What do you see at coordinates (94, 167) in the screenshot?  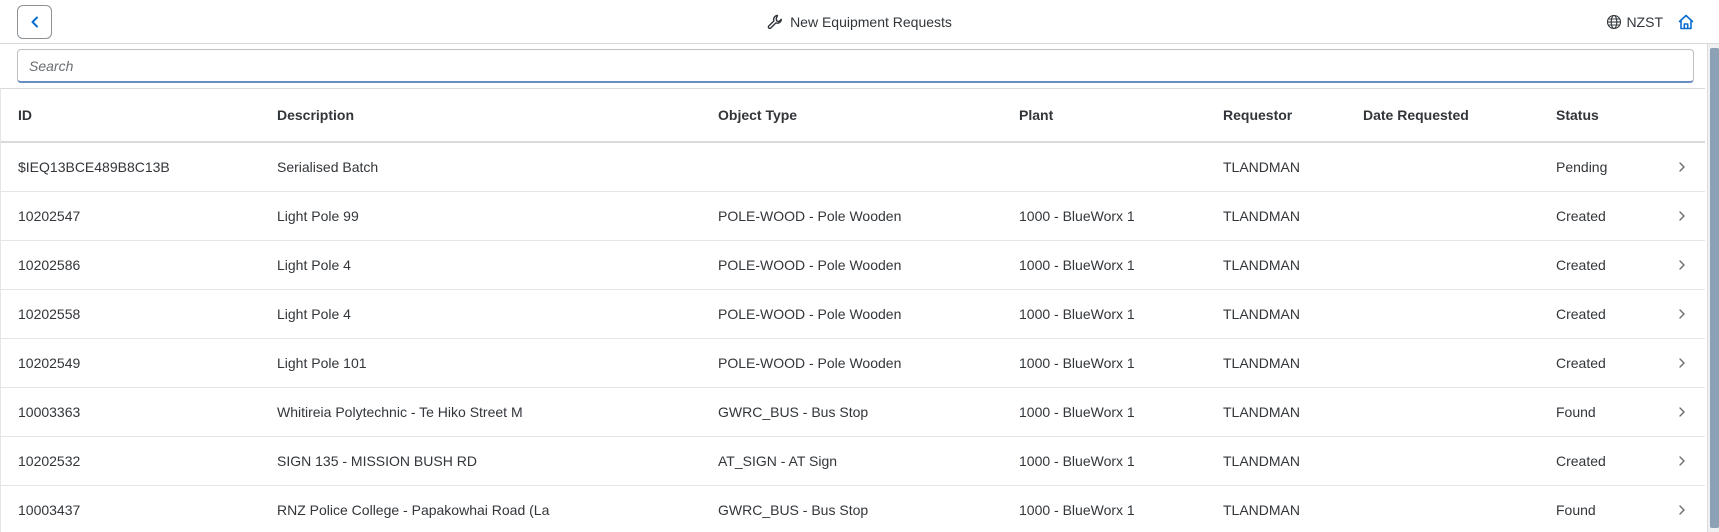 I see `cell-id: $IEQ13BCE489B8C13B` at bounding box center [94, 167].